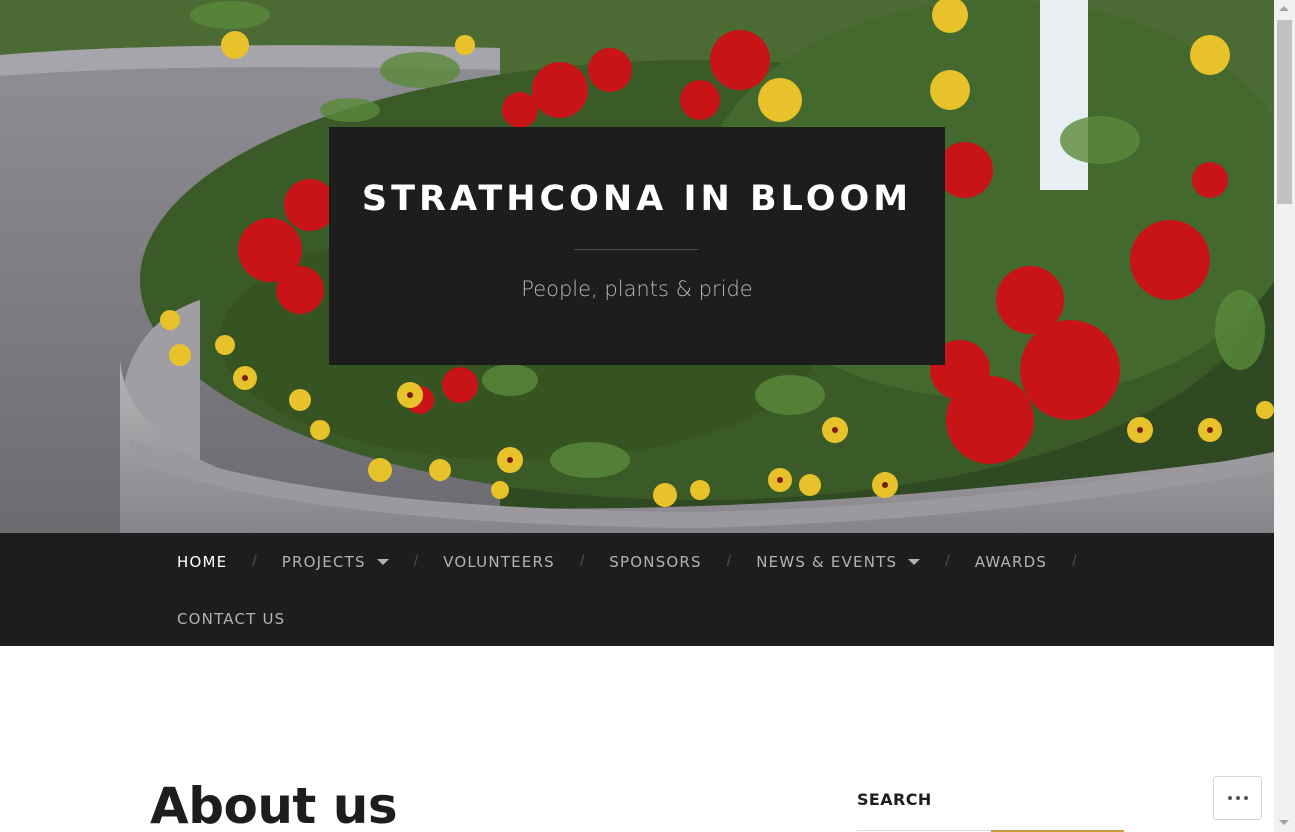 The height and width of the screenshot is (832, 1295). I want to click on nav-item-contact-us: CONTACT US, so click(231, 619).